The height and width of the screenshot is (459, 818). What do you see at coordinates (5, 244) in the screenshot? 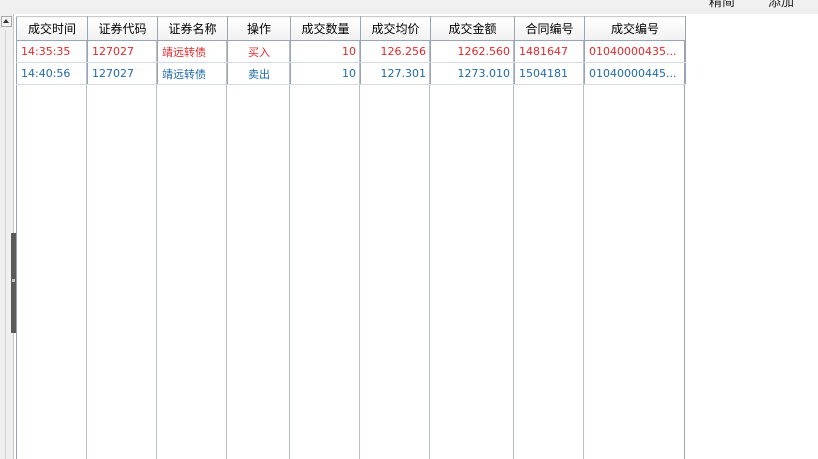
I see `scroll-track` at bounding box center [5, 244].